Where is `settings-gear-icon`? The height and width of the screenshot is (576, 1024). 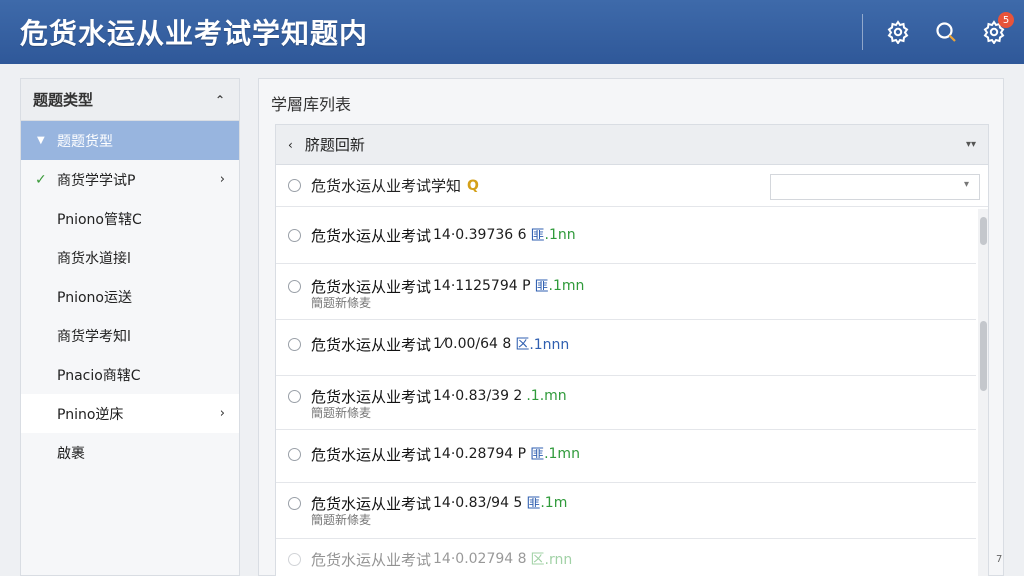
settings-gear-icon is located at coordinates (898, 32).